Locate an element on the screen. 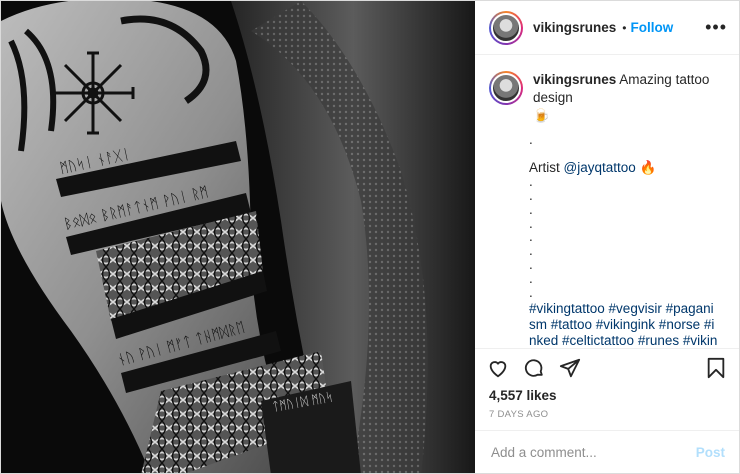 This screenshot has width=740, height=474. fire-emoji: 🔥 is located at coordinates (648, 167).